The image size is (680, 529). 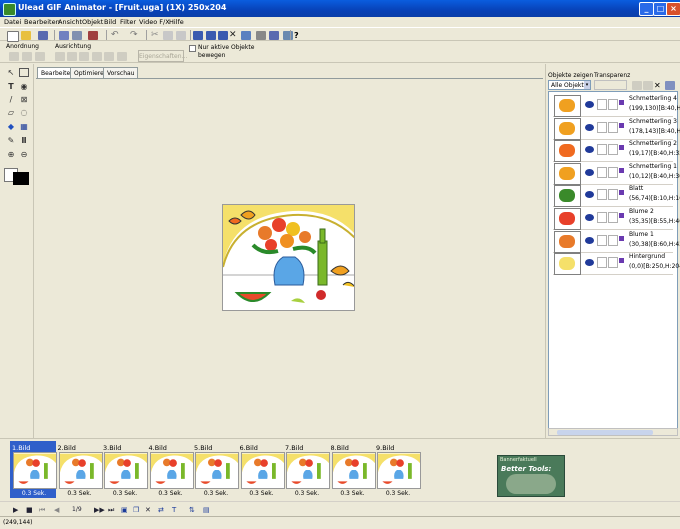 I want to click on bring-front-icon, so click(x=14, y=56).